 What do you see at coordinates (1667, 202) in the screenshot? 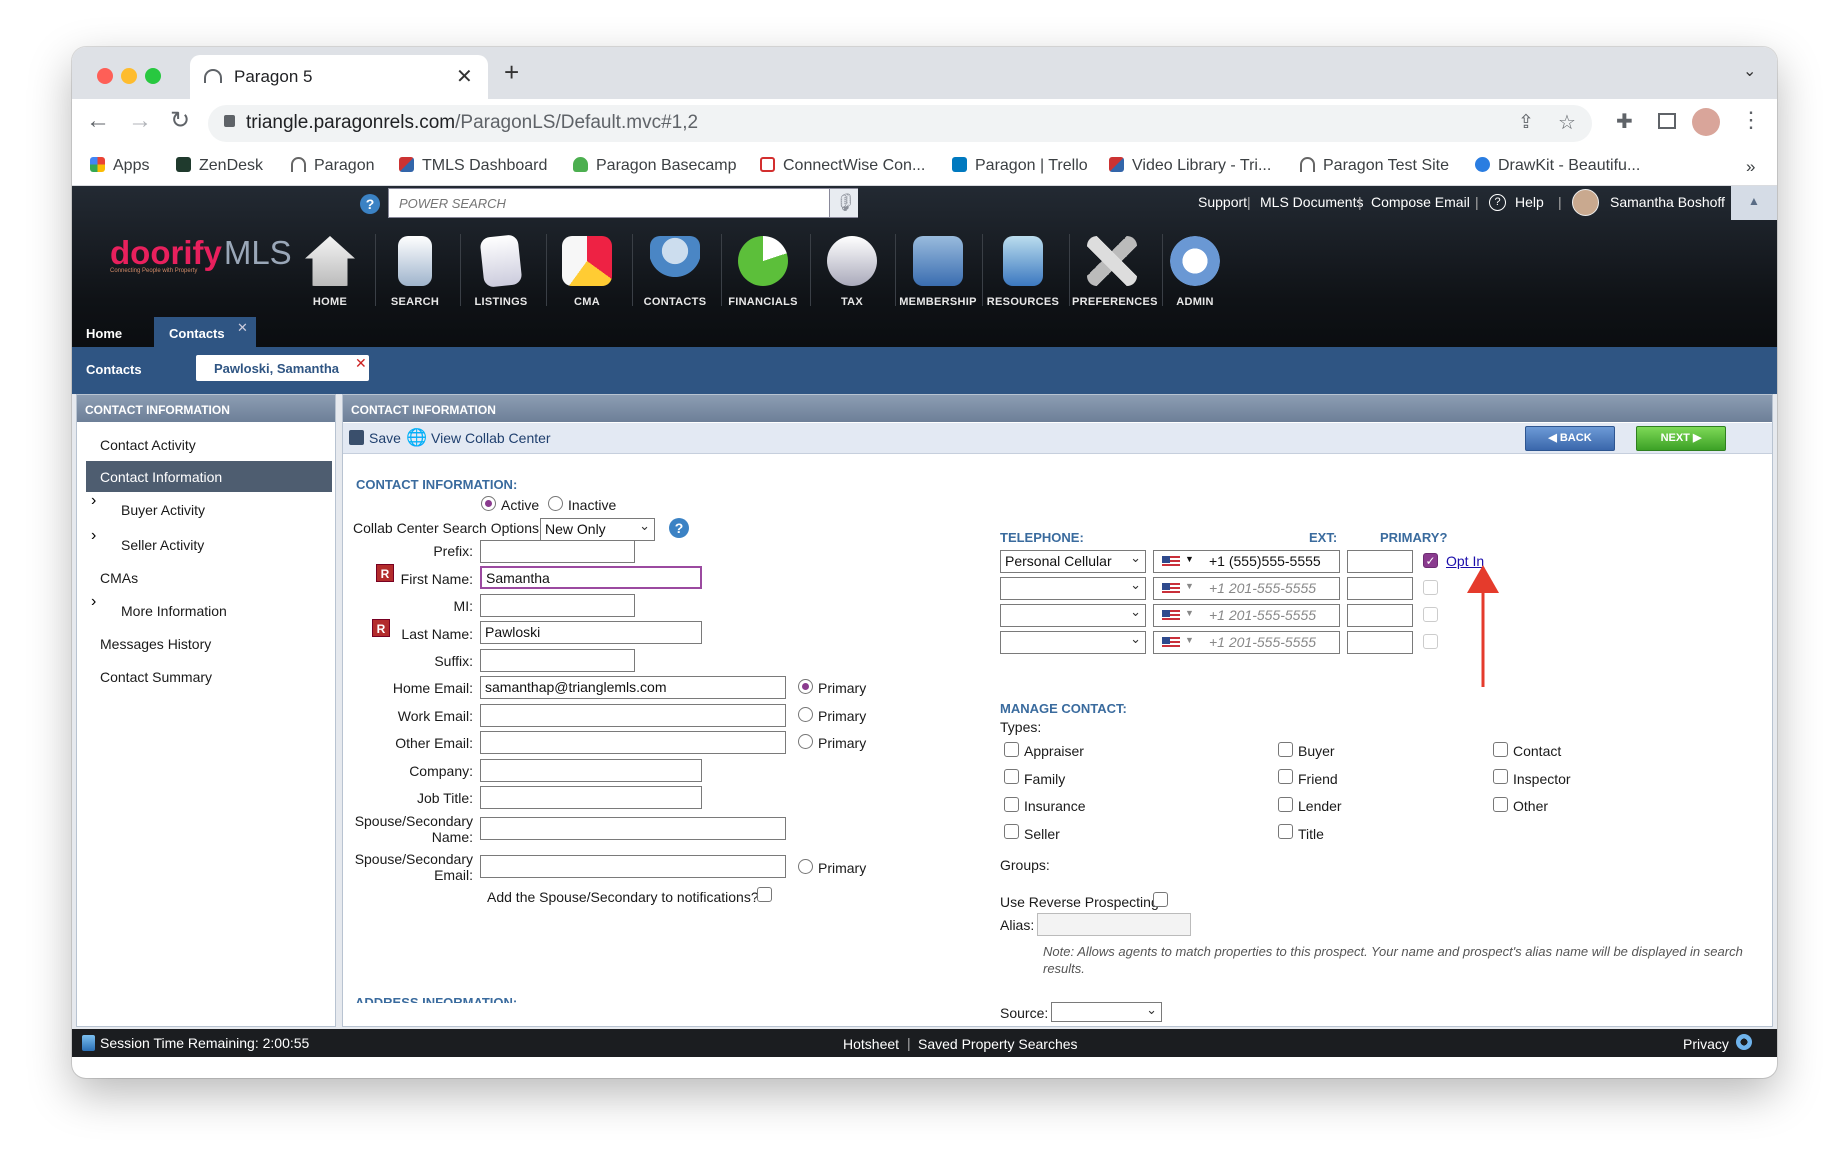
I see `user-name: Samantha Boshoff` at bounding box center [1667, 202].